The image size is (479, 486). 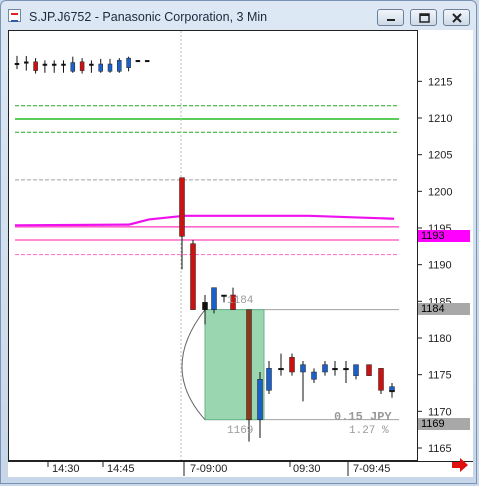 I want to click on scroll-right-arrow-icon, so click(x=460, y=465).